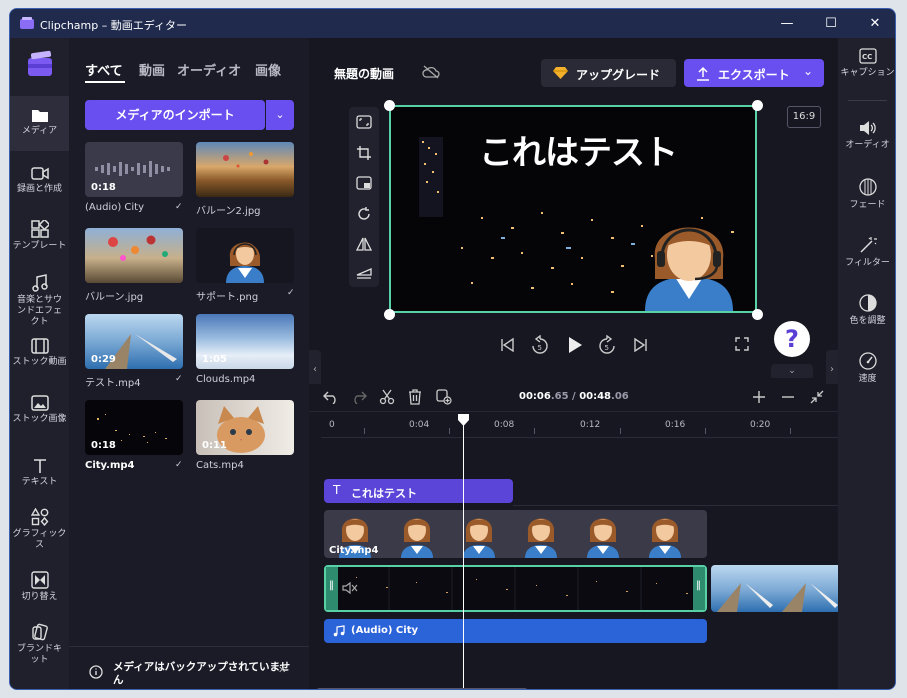 The height and width of the screenshot is (698, 907). Describe the element at coordinates (389, 105) in the screenshot. I see `resize-handle-tl` at that location.